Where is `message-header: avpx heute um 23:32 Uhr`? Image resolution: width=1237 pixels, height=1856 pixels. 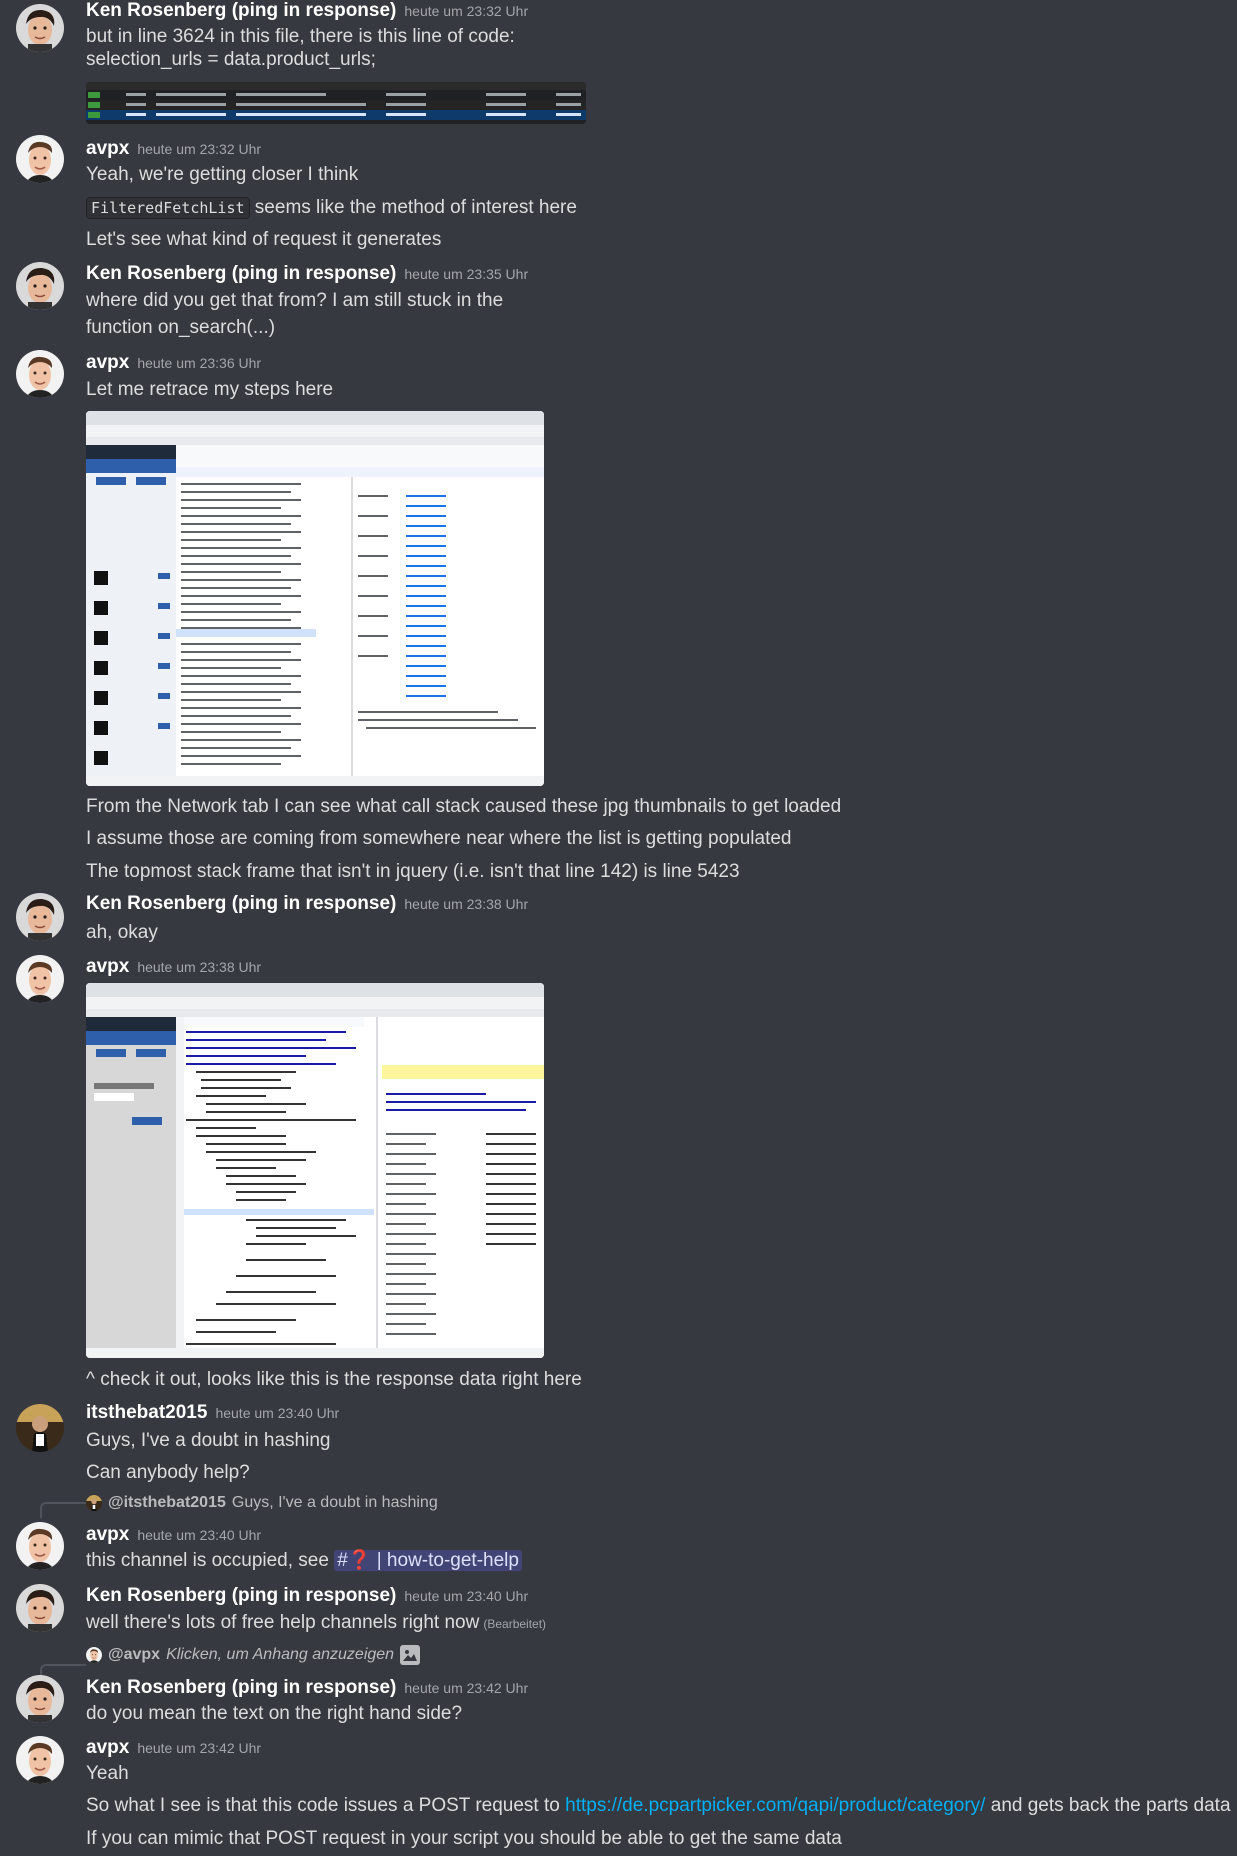
message-header: avpx heute um 23:32 Uhr is located at coordinates (173, 149).